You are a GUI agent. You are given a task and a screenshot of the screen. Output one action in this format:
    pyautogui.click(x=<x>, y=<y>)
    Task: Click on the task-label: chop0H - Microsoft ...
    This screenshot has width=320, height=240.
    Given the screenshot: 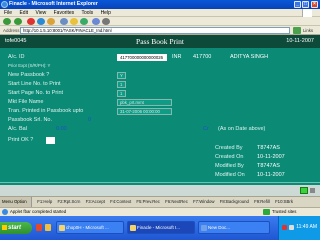 What is the action you would take?
    pyautogui.click(x=87, y=227)
    